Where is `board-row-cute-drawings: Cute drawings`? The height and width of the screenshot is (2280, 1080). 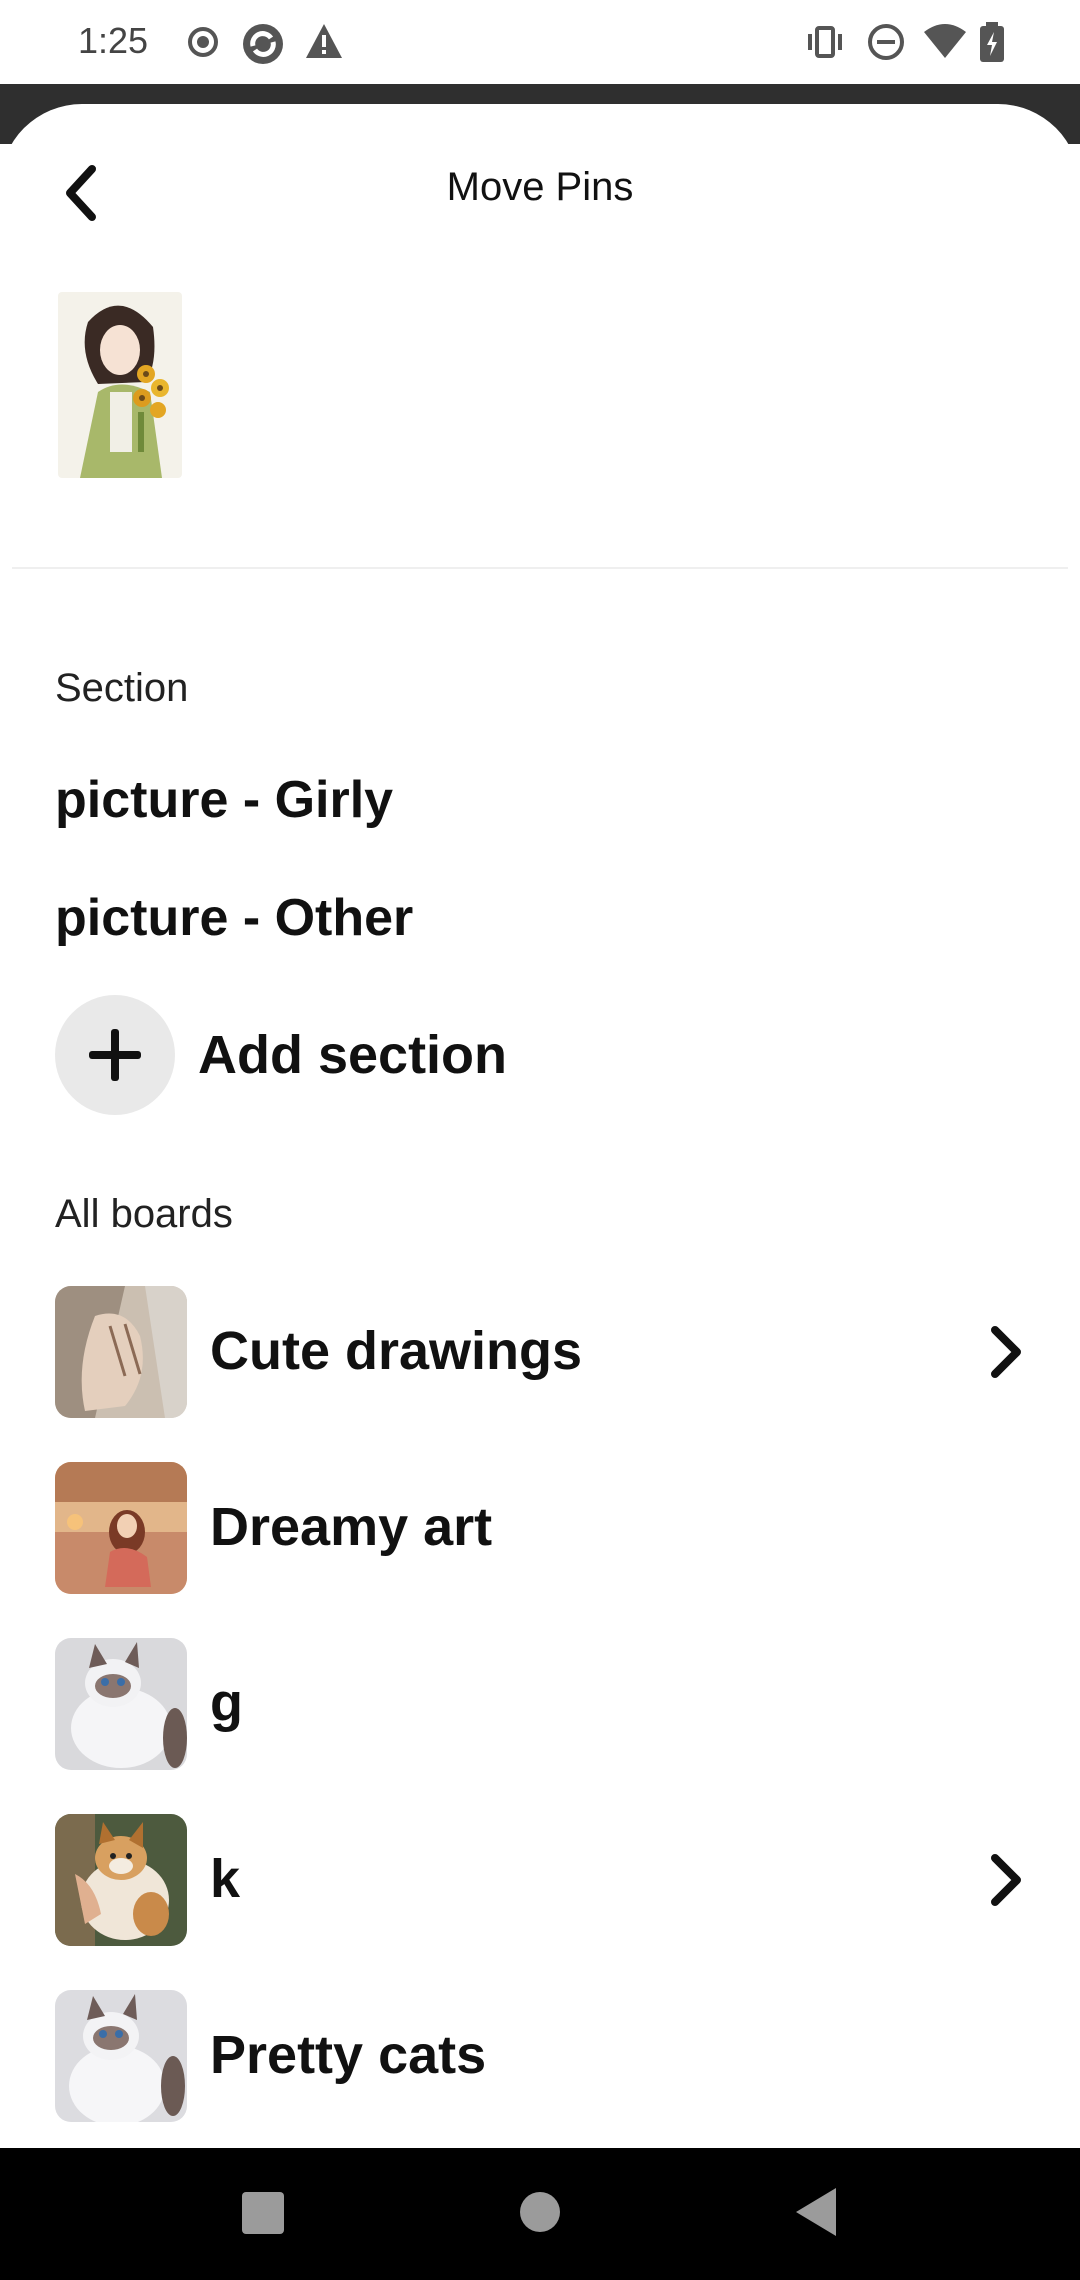 board-row-cute-drawings: Cute drawings is located at coordinates (540, 1352).